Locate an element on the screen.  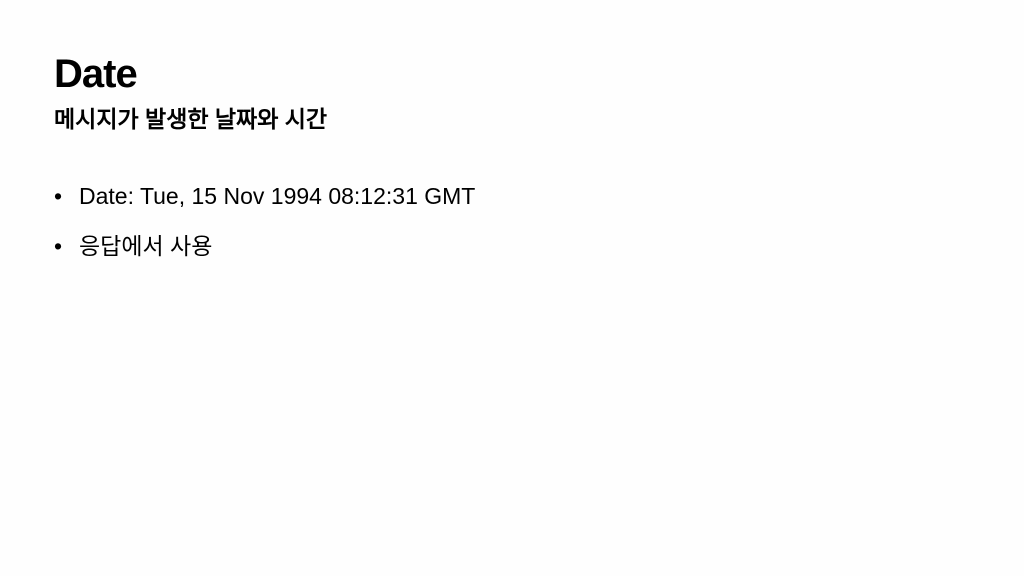
bullet-text-usage: 응답에서 사용 is located at coordinates (146, 246).